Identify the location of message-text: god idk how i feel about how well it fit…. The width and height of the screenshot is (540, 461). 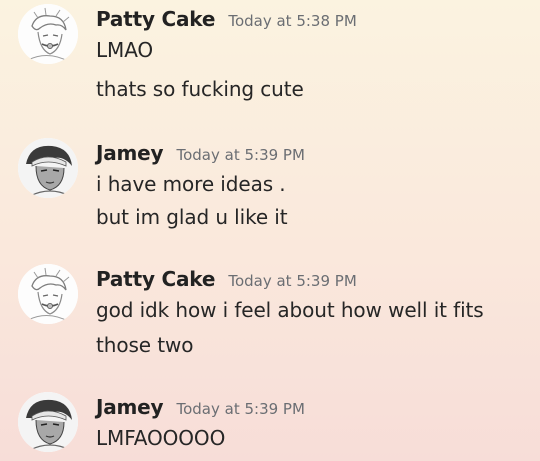
(290, 310).